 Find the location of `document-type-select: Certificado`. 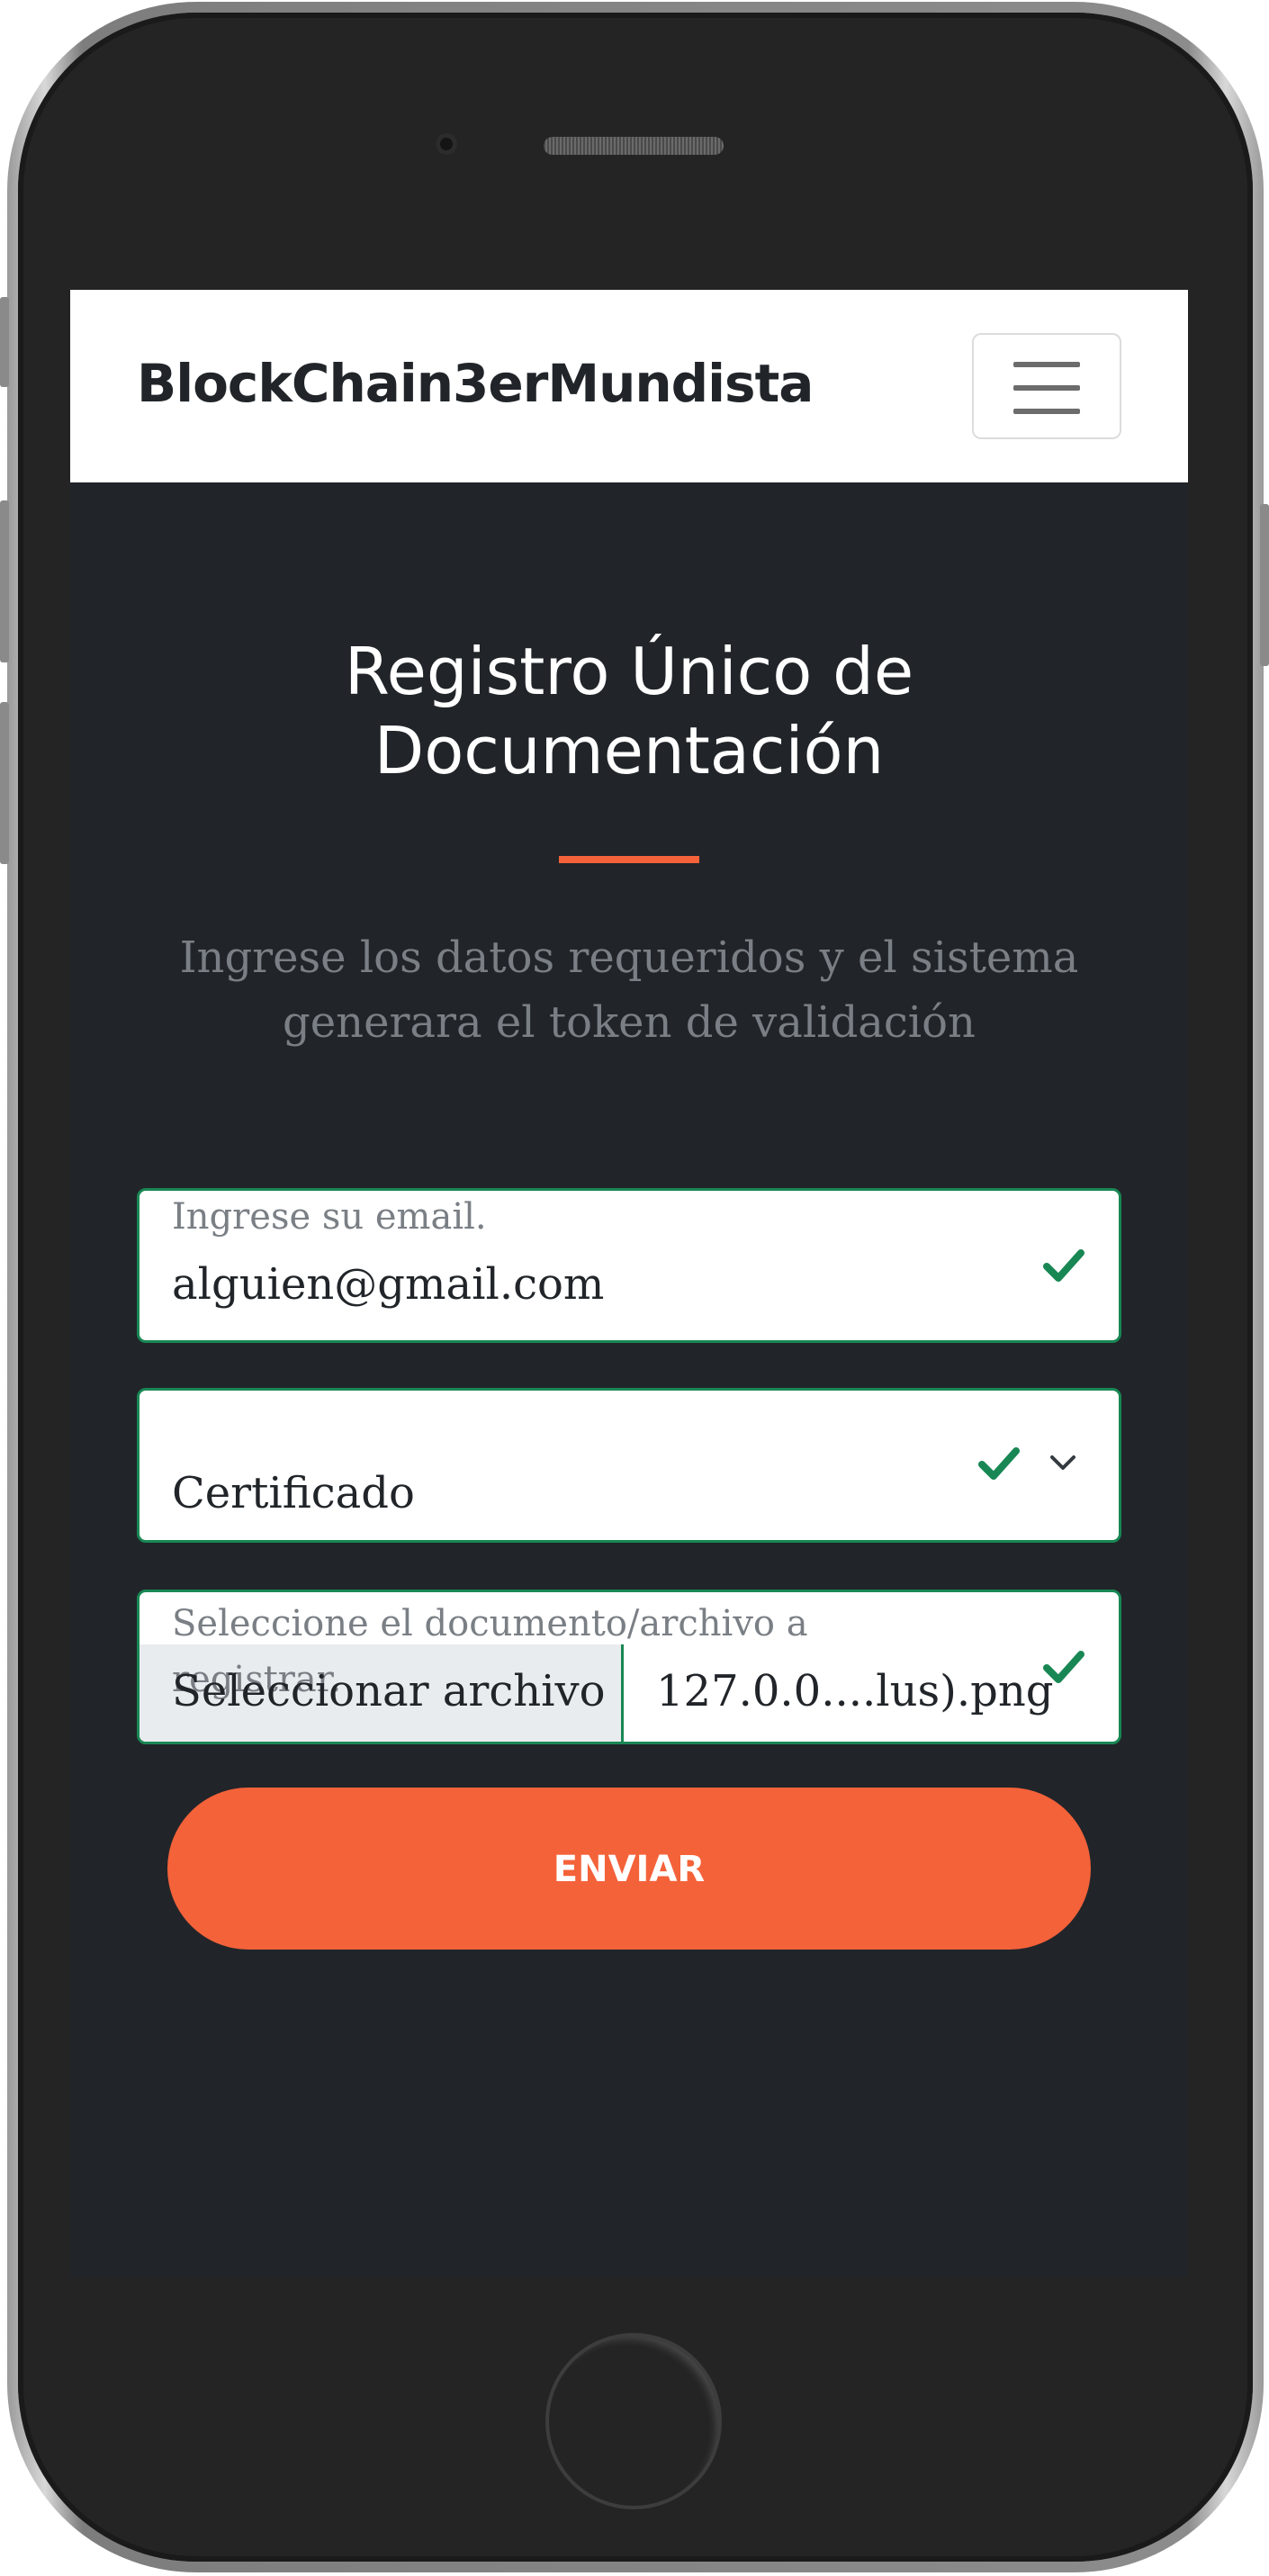

document-type-select: Certificado is located at coordinates (629, 1465).